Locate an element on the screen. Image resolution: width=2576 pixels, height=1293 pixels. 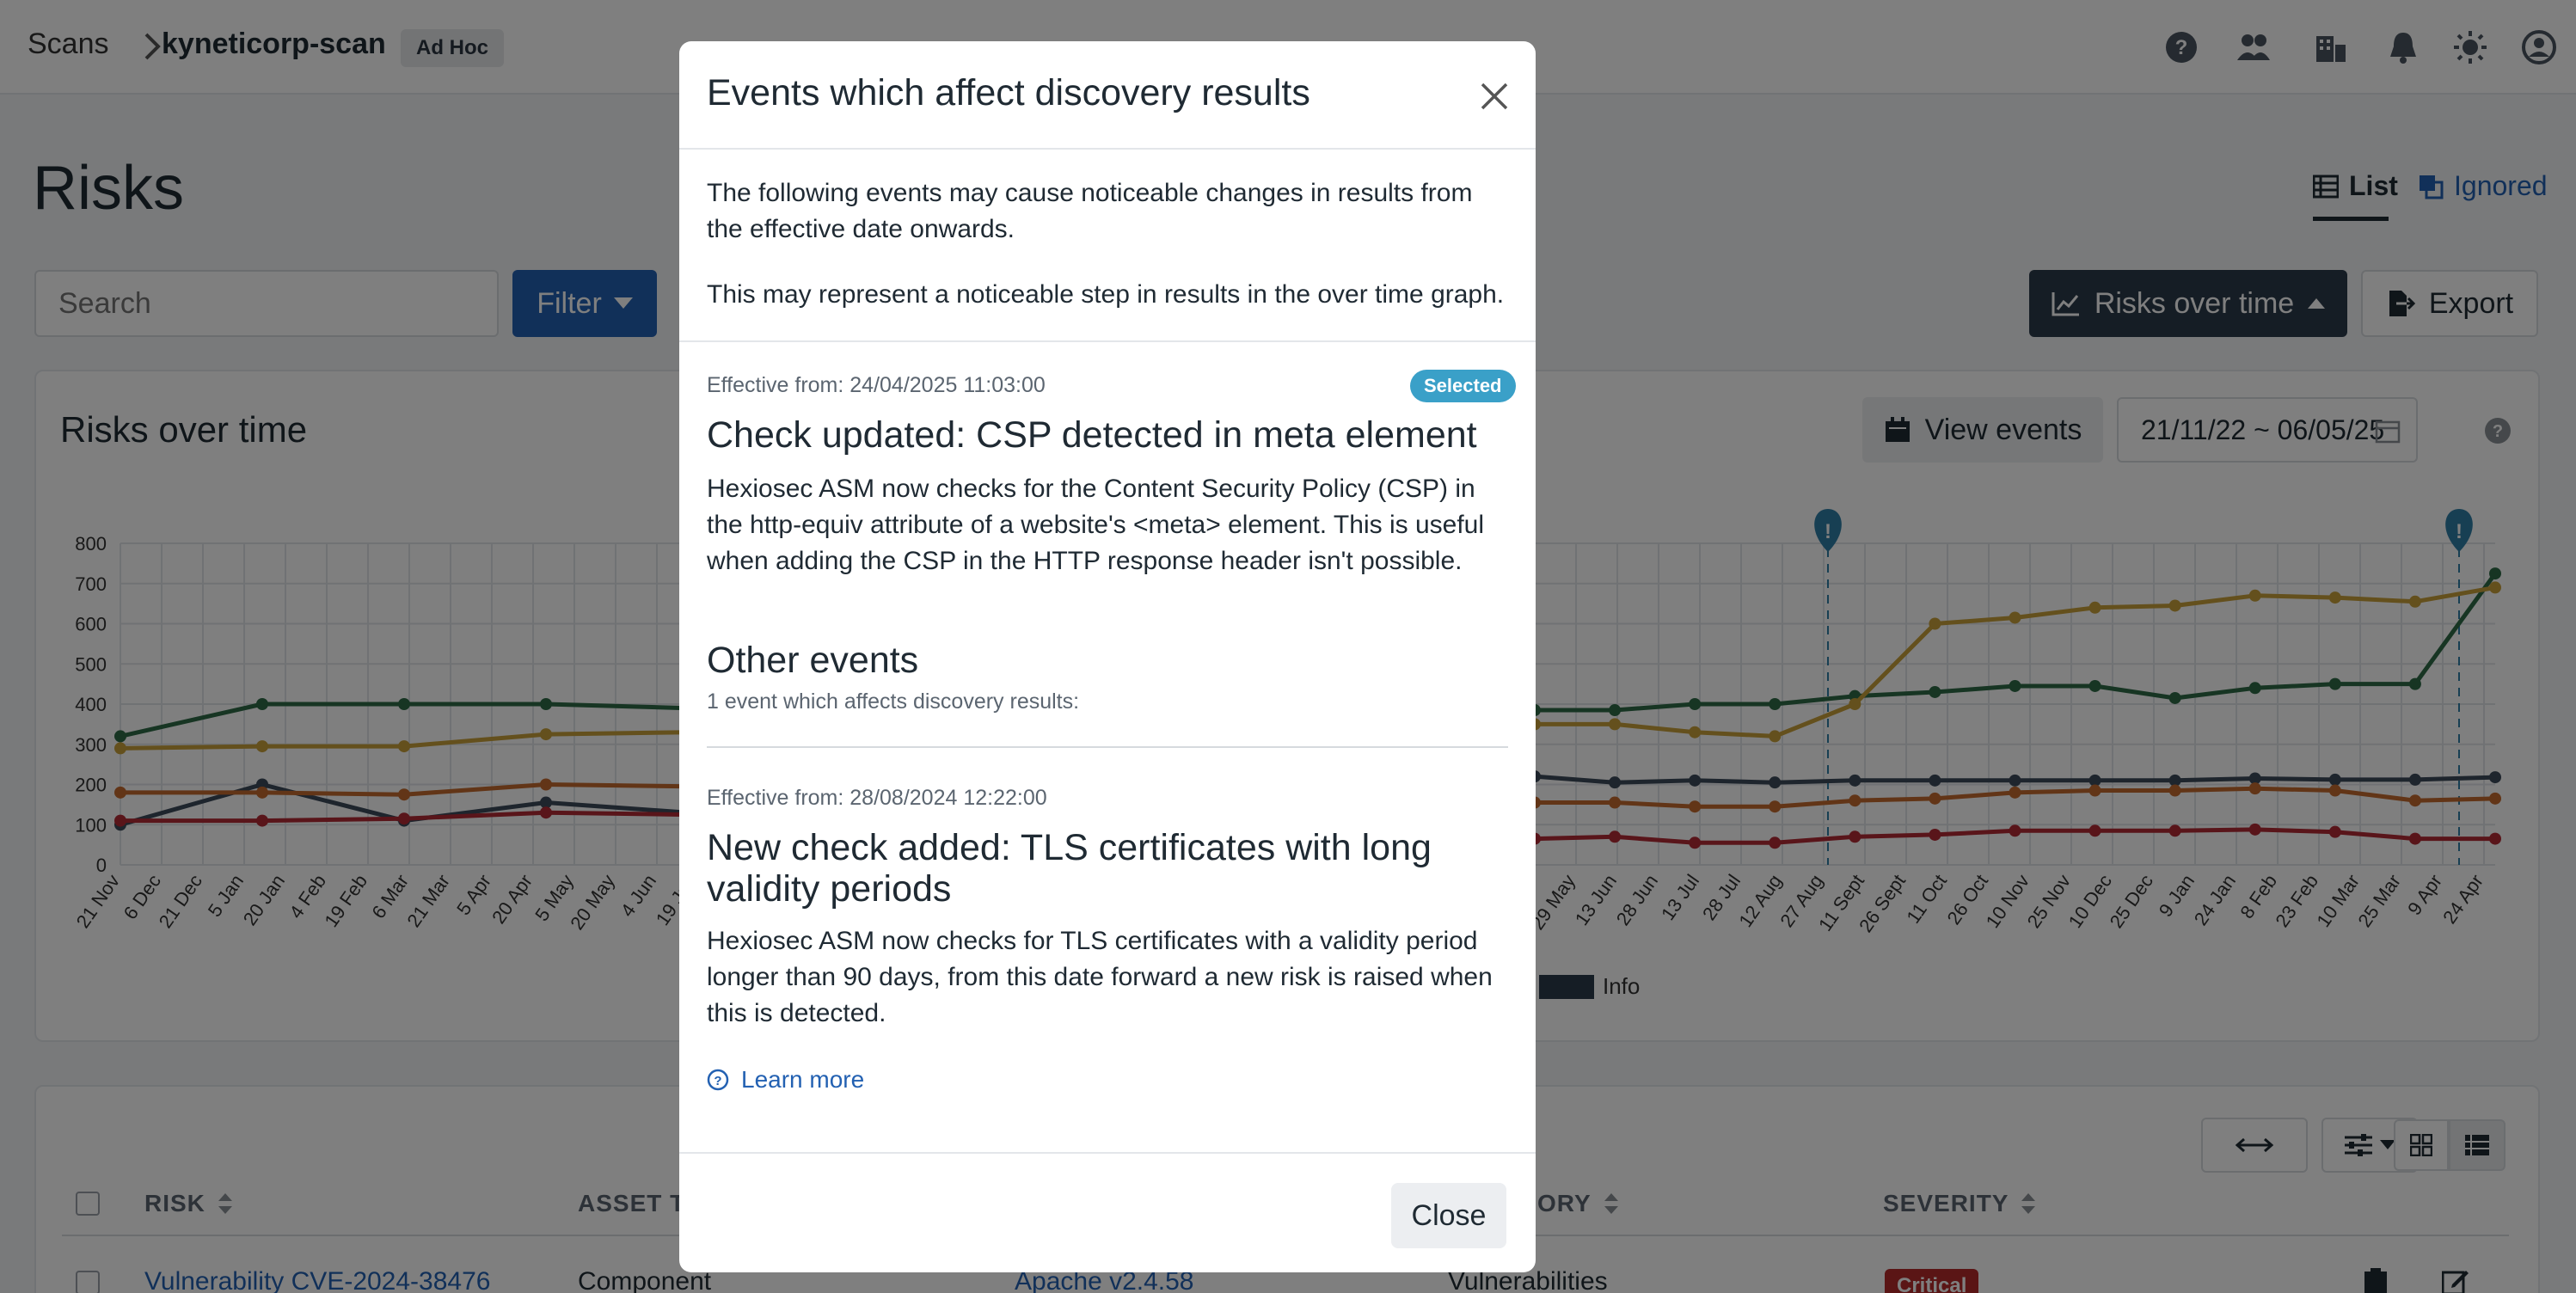
close-button: Close is located at coordinates (1449, 1215).